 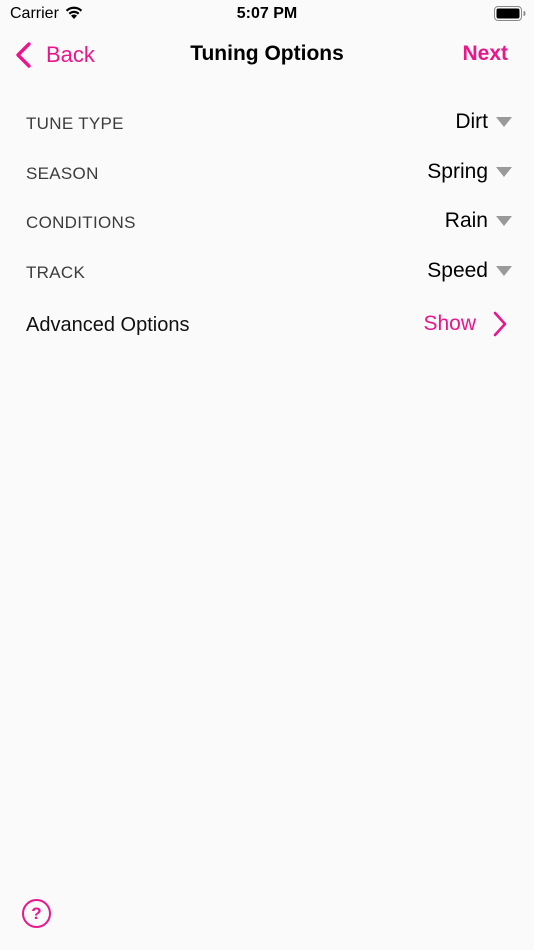 What do you see at coordinates (510, 13) in the screenshot?
I see `battery-icon` at bounding box center [510, 13].